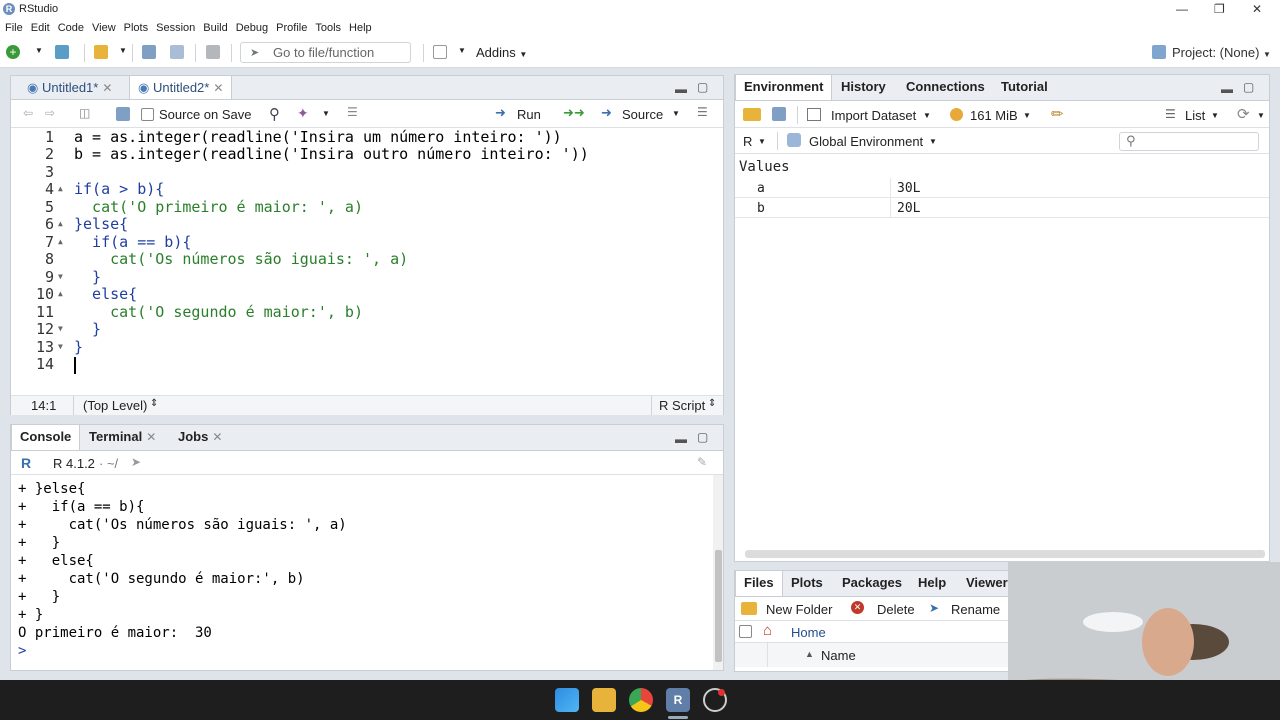 This screenshot has height=720, width=1280. I want to click on tab-untitled2: ◉ Untitled2* ✕, so click(181, 87).